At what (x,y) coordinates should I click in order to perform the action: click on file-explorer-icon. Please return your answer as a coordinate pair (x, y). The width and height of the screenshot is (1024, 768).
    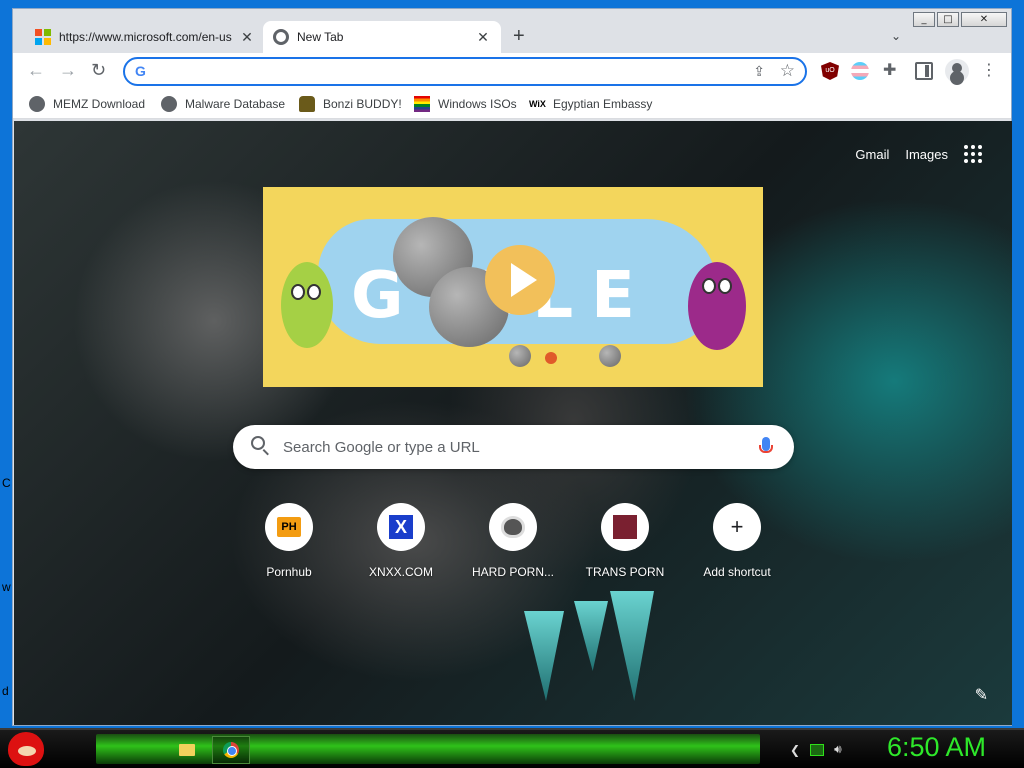
    Looking at the image, I should click on (187, 750).